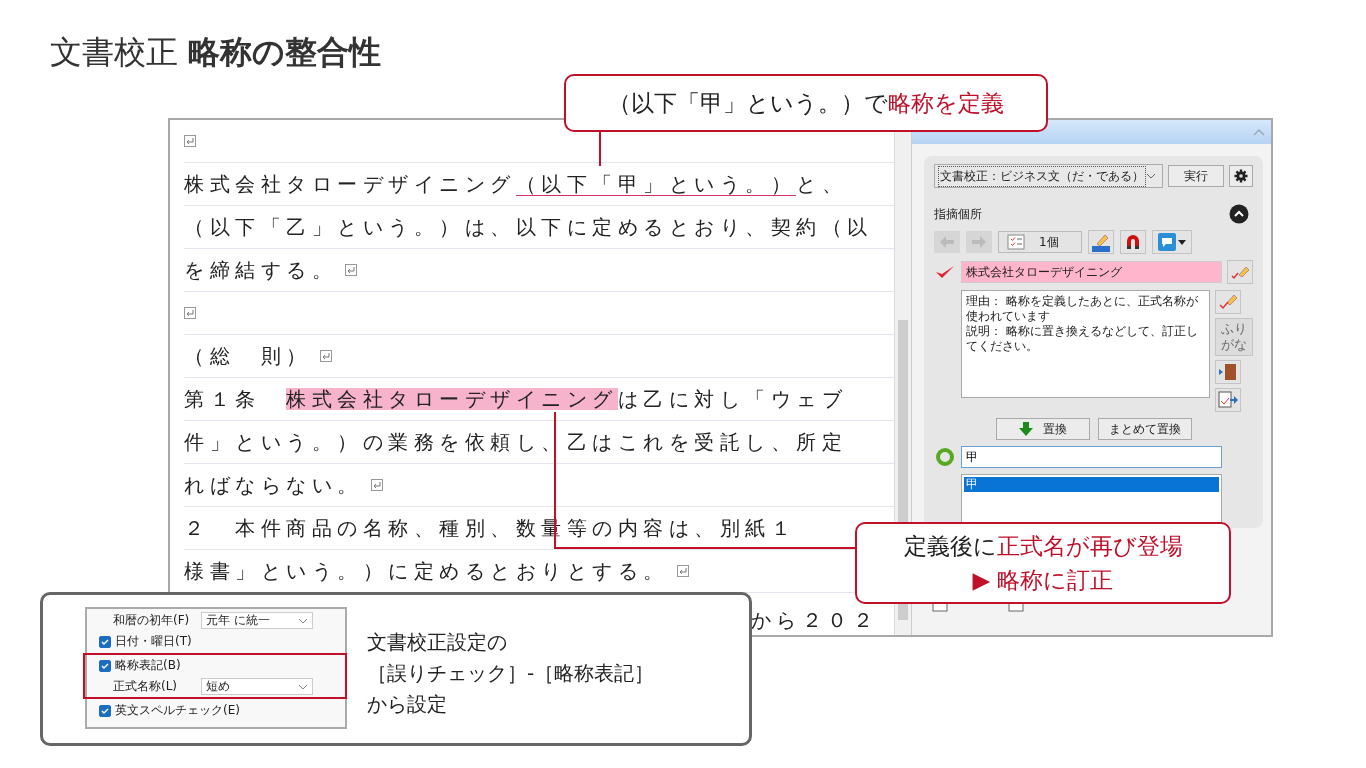 This screenshot has height=768, width=1366. I want to click on magnet-icon, so click(1133, 242).